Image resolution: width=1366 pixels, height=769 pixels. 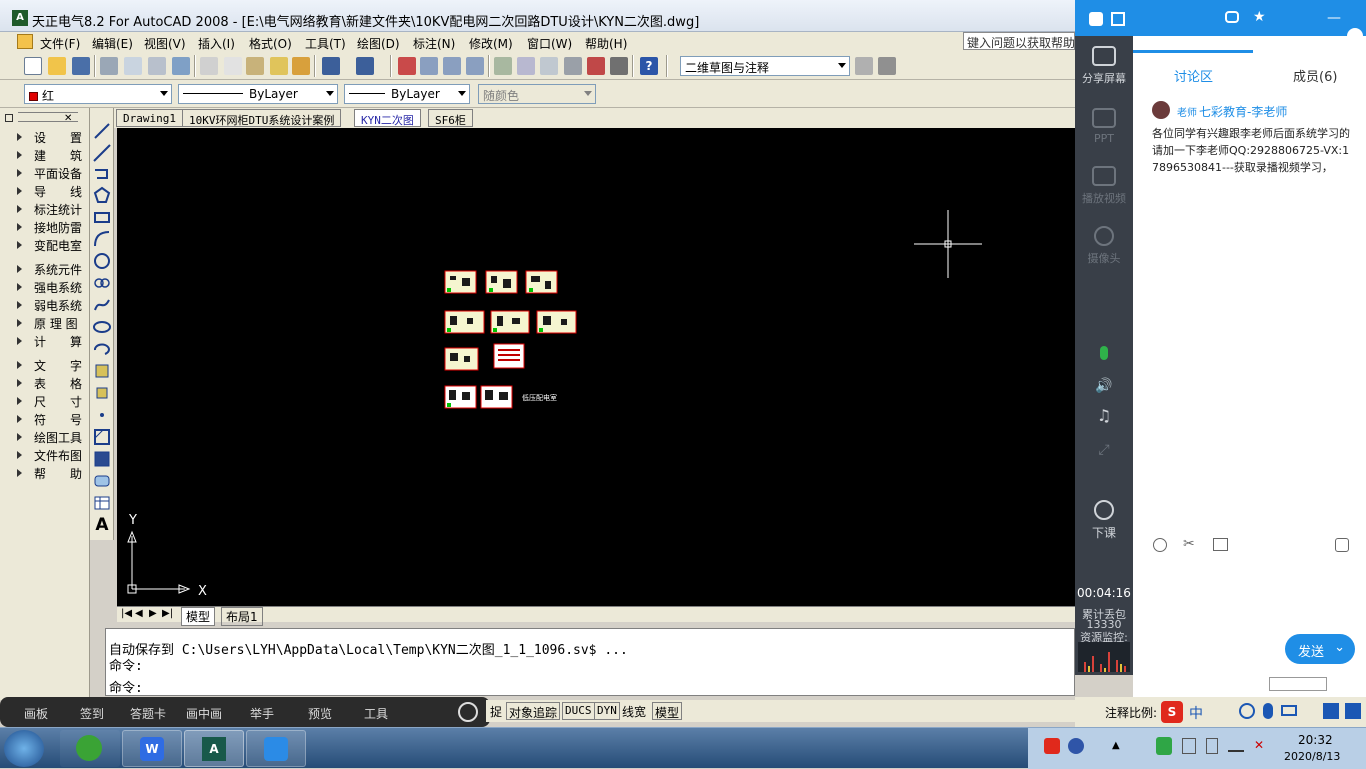 I want to click on multiline-text-icon: A, so click(x=102, y=525).